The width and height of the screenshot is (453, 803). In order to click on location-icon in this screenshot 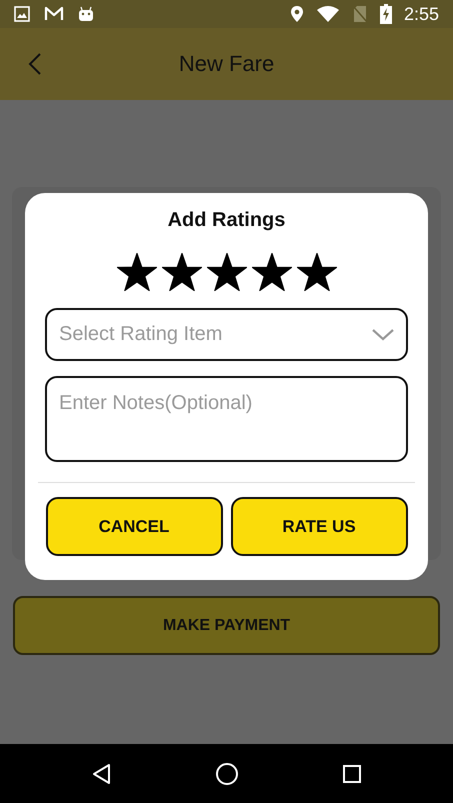, I will do `click(297, 14)`.